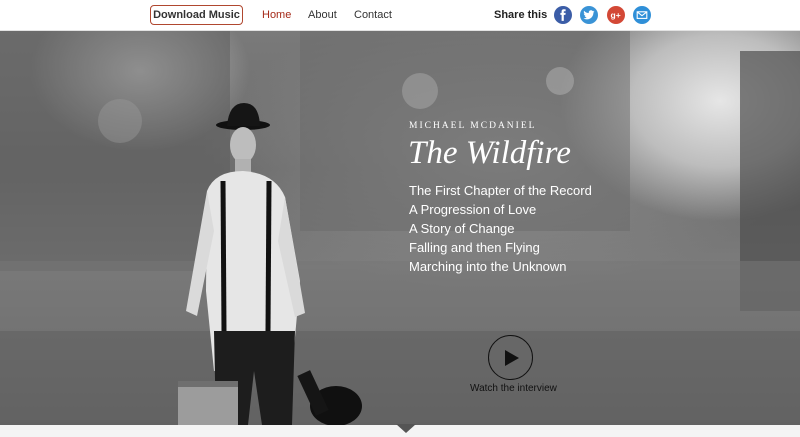 The width and height of the screenshot is (800, 437). I want to click on track-item: The First Chapter of the Record, so click(500, 190).